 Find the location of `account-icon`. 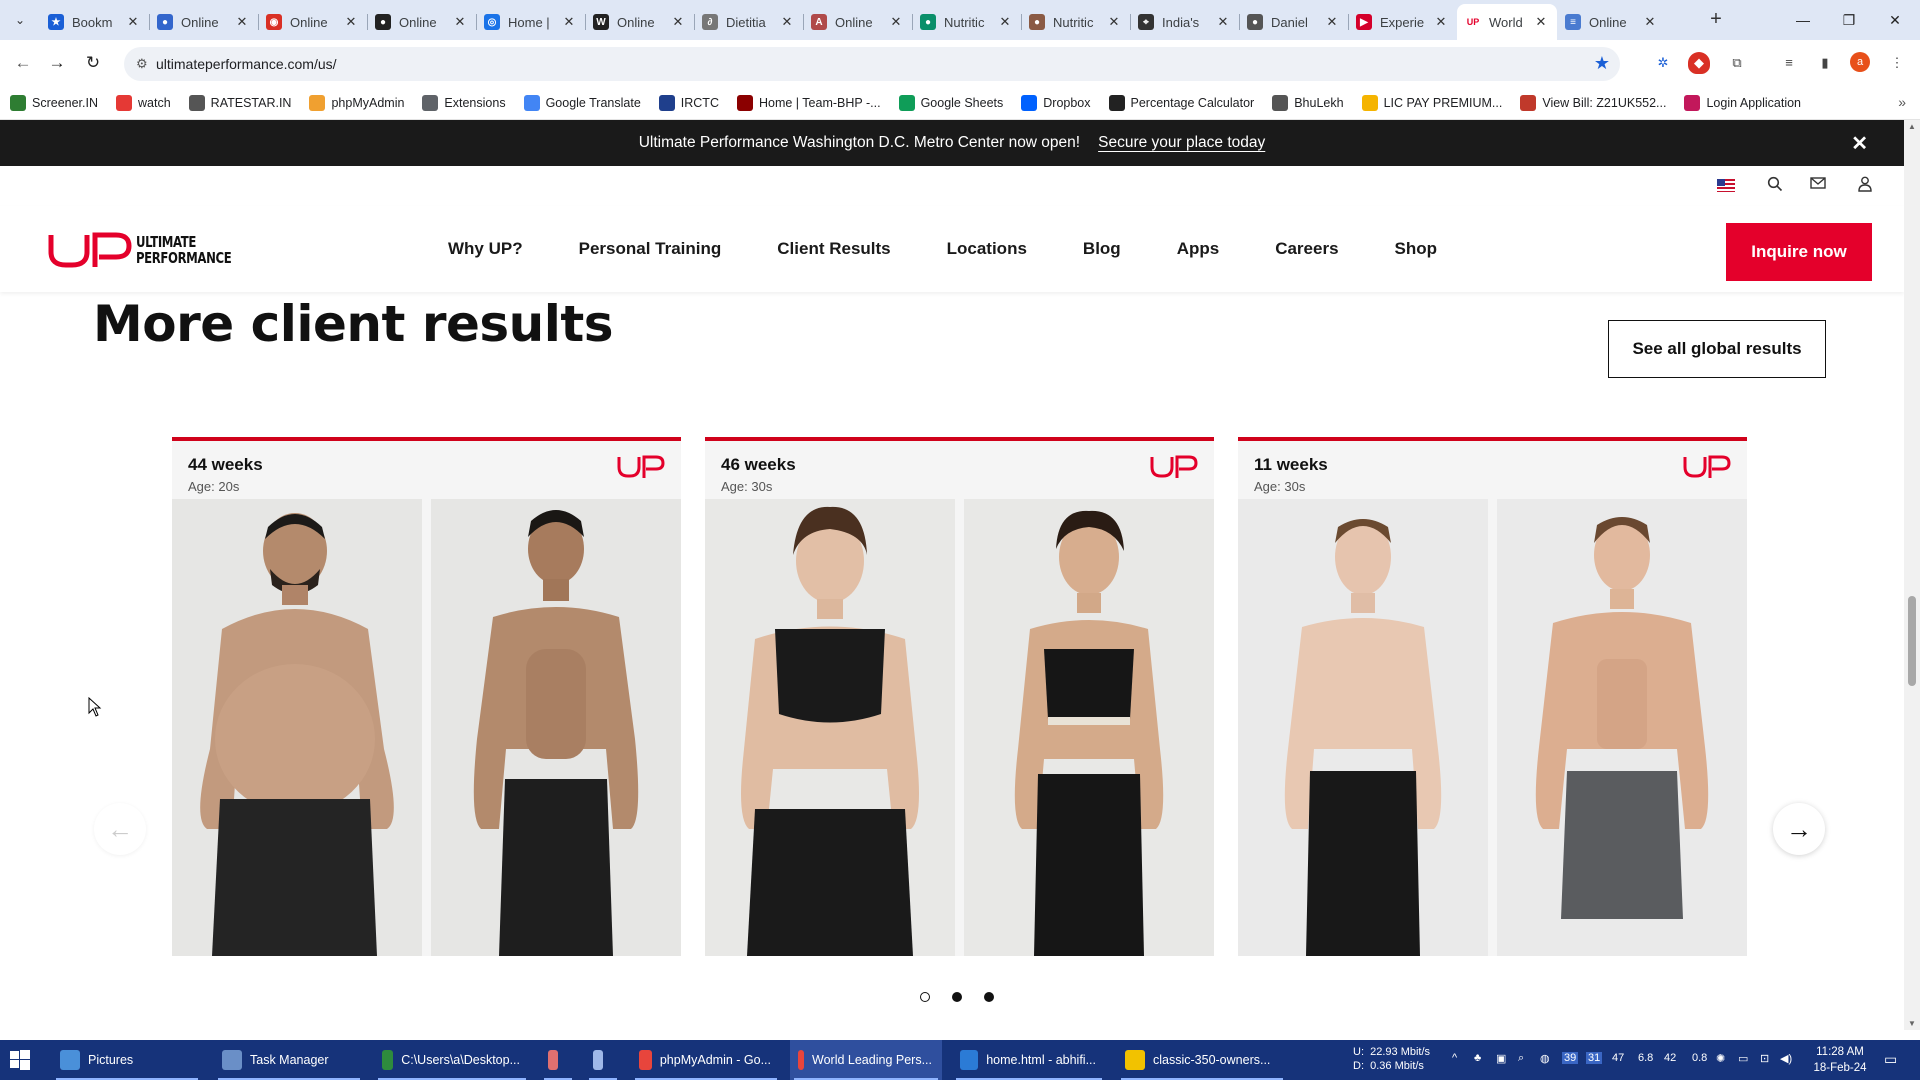

account-icon is located at coordinates (1865, 186).